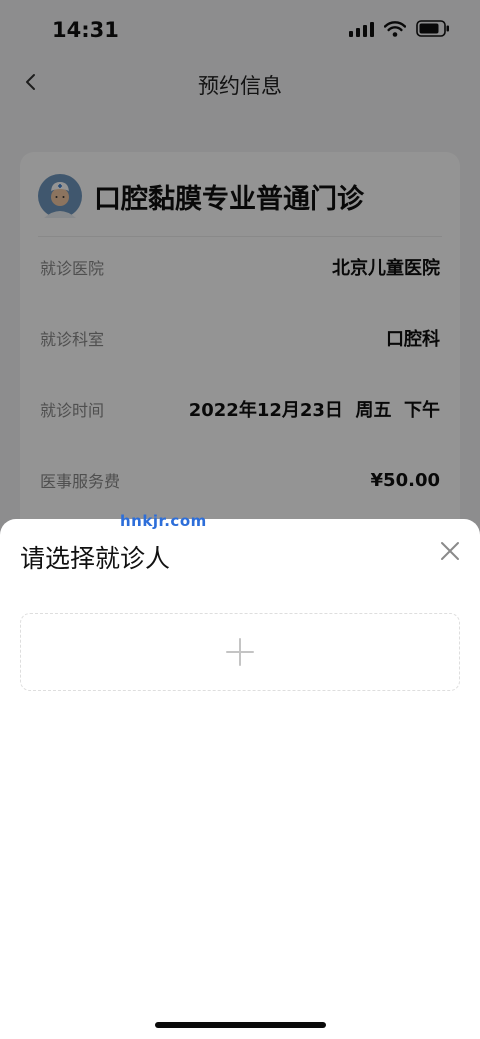  I want to click on add-patient-button, so click(240, 652).